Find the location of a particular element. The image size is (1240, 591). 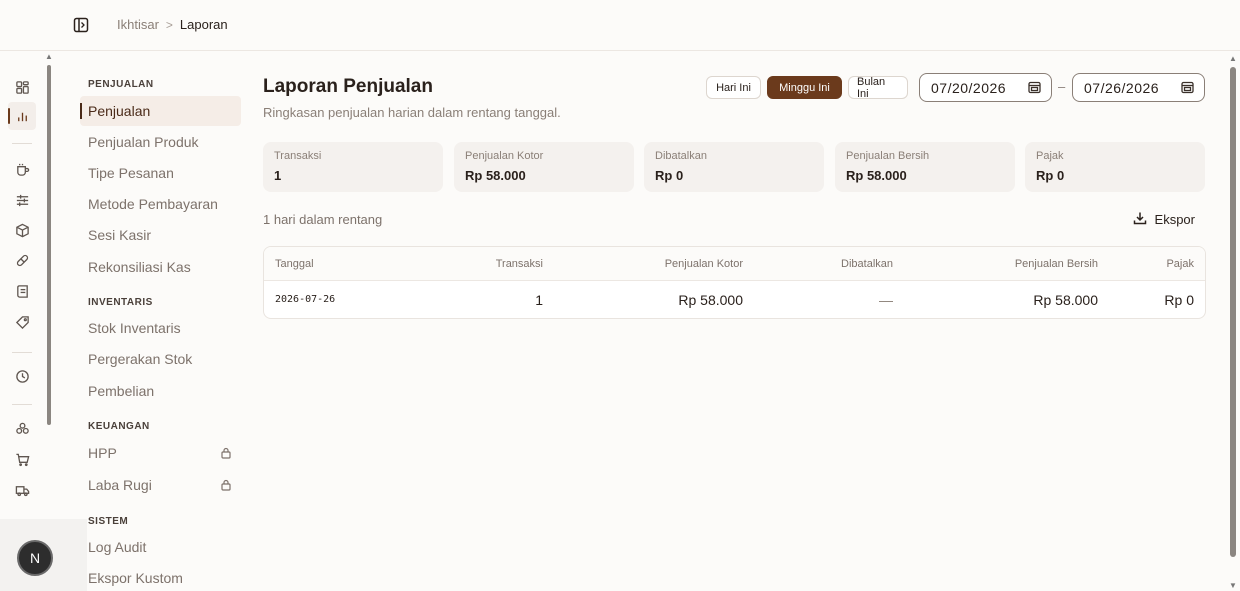

dashboard-icon is located at coordinates (22, 87).